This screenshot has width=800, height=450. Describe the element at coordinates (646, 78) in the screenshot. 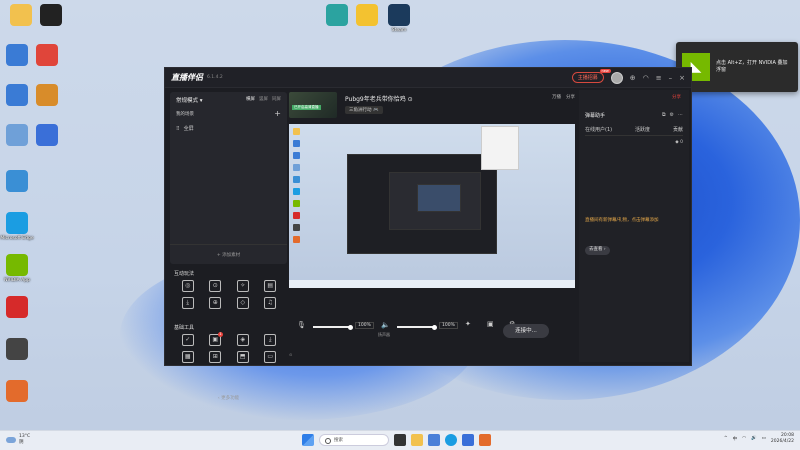

I see `headset-icon: ◠` at that location.